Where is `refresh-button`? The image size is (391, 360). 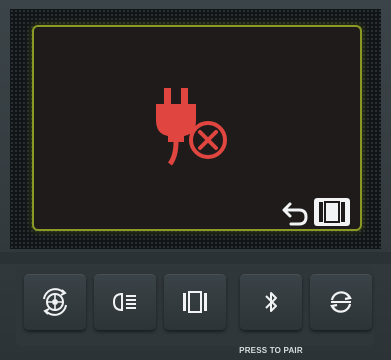
refresh-button is located at coordinates (341, 302).